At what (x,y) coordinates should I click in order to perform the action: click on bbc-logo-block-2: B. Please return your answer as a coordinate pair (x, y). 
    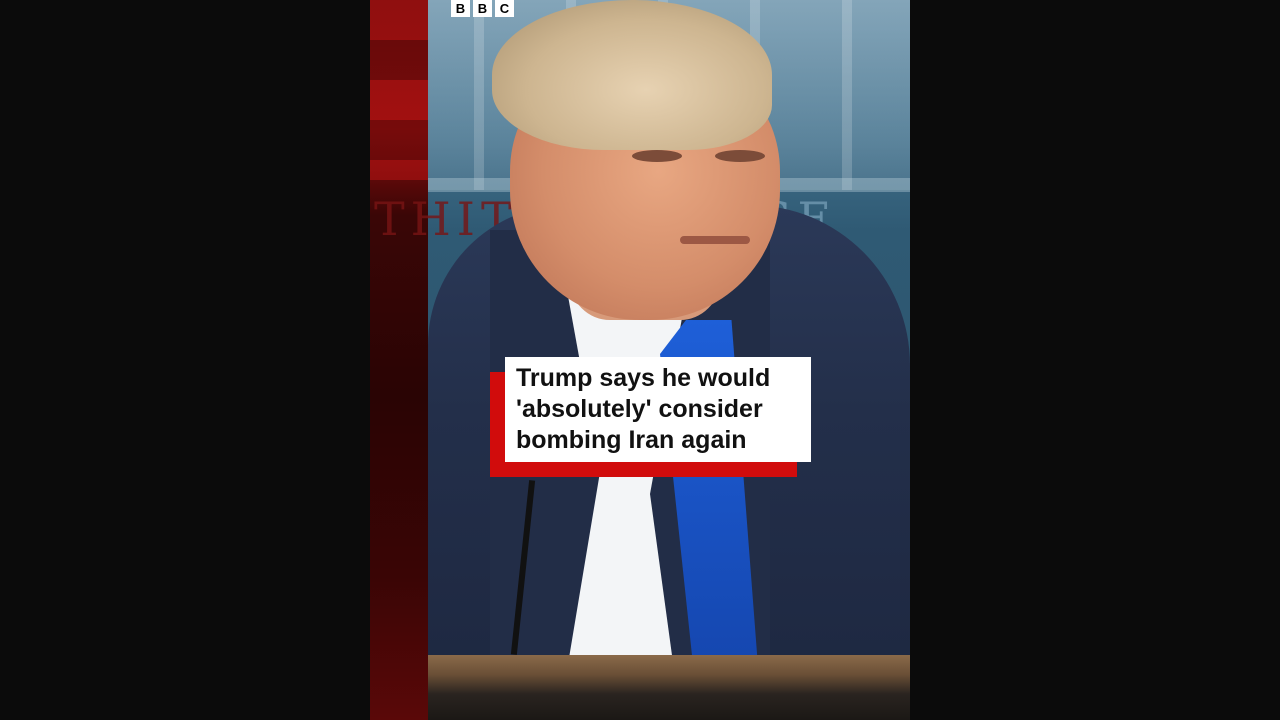
    Looking at the image, I should click on (482, 8).